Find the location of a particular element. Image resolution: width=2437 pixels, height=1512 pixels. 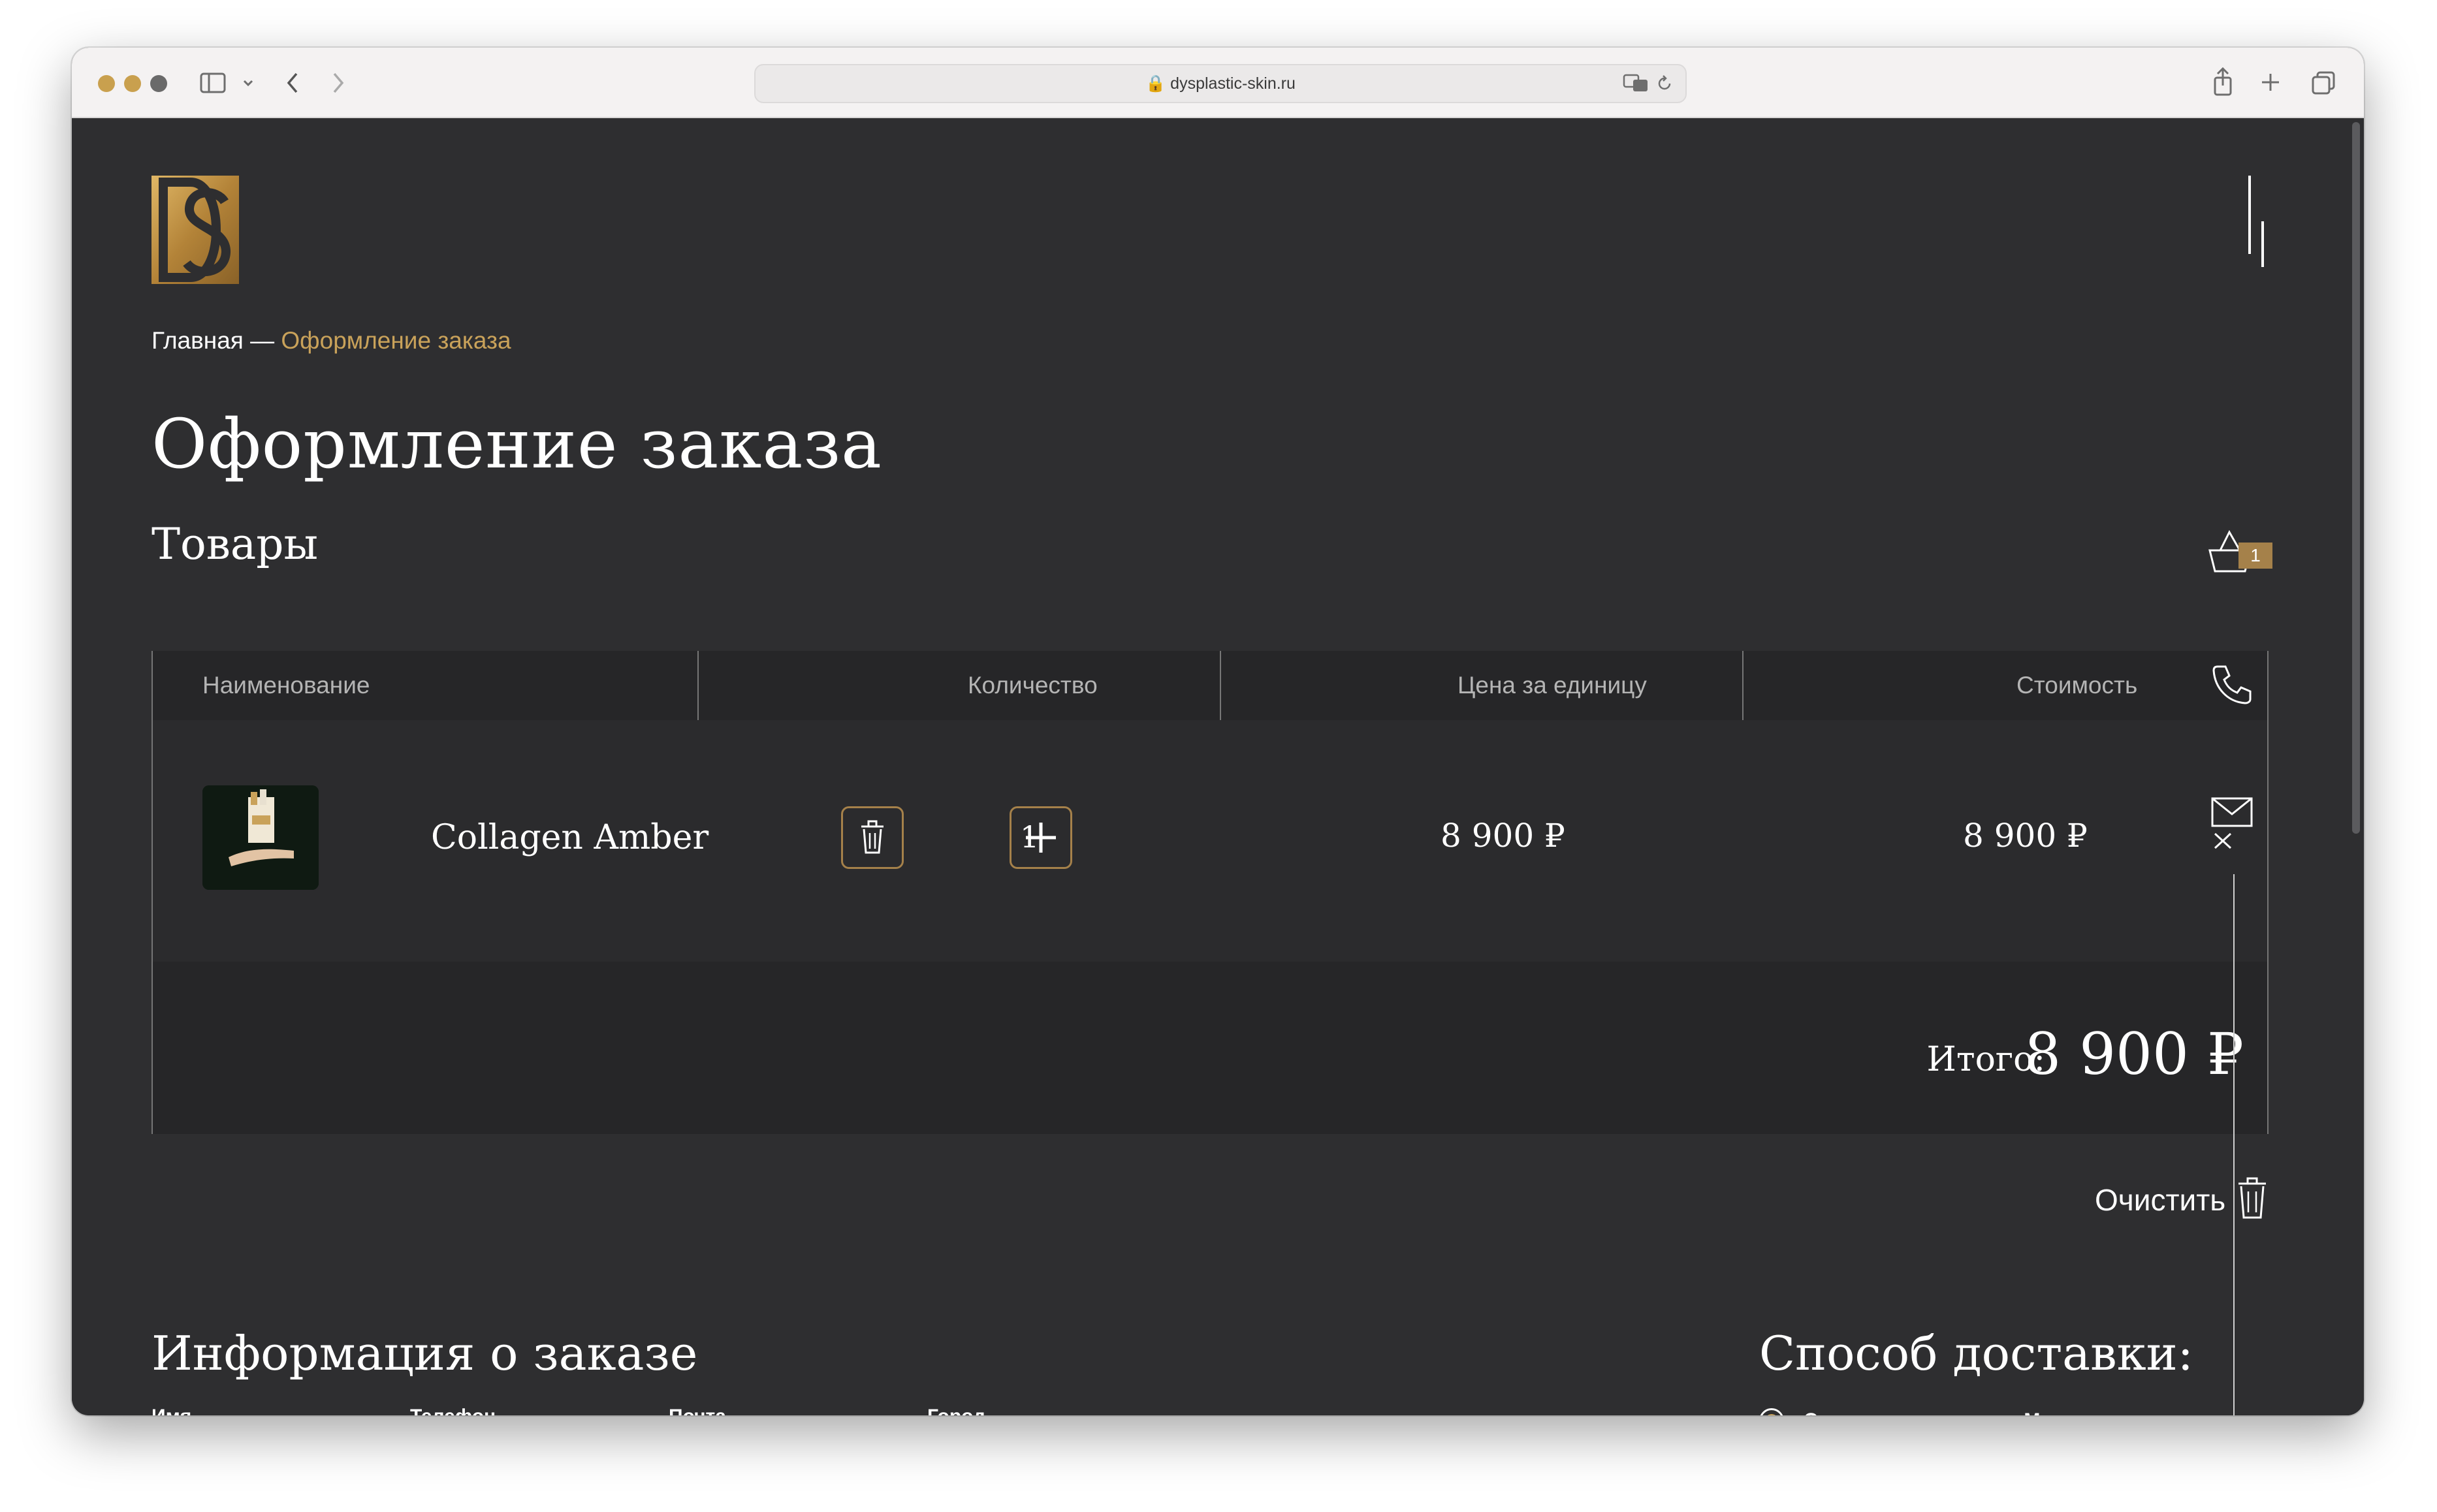

clear-cart-button: Очистить is located at coordinates (2160, 1200).